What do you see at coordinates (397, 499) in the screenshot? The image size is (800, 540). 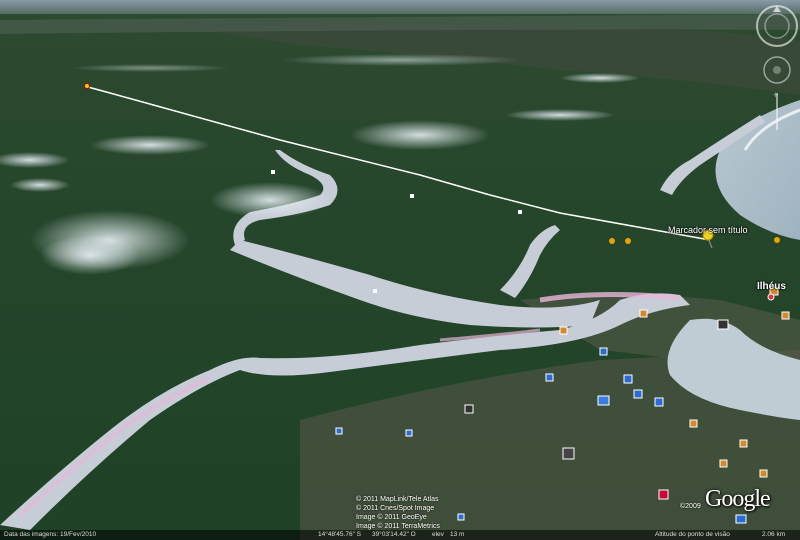 I see `credit-line: © 2011 MapLink/Tele Atlas` at bounding box center [397, 499].